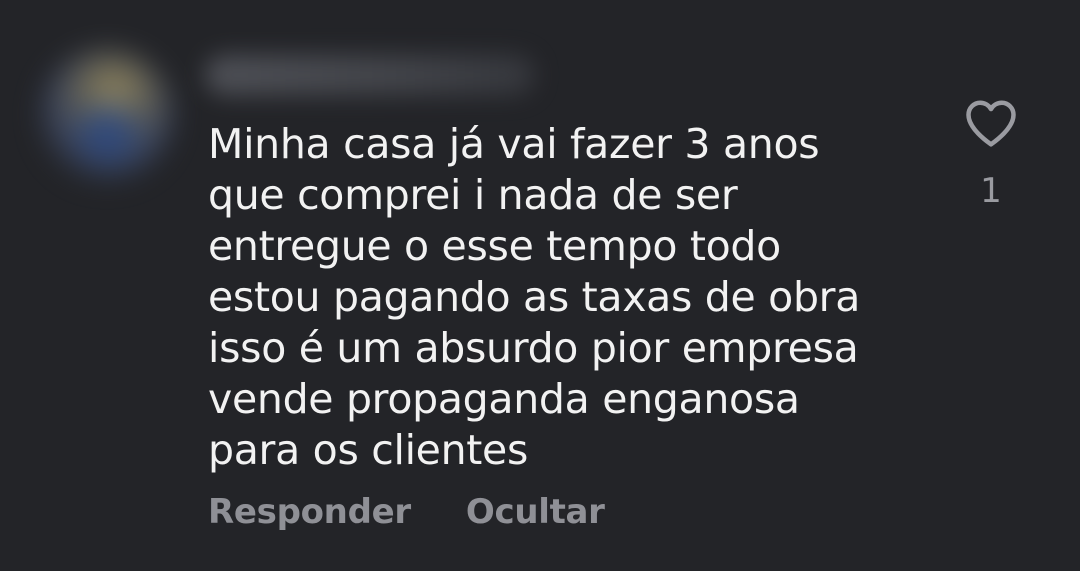 This screenshot has width=1080, height=571. Describe the element at coordinates (991, 191) in the screenshot. I see `like-count: 1` at that location.